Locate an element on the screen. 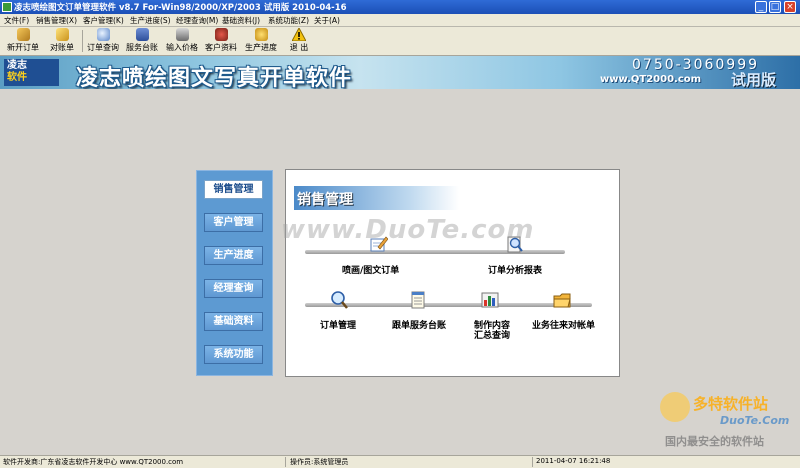 The height and width of the screenshot is (468, 800). menu-system: 系统功能(Z) is located at coordinates (288, 20).